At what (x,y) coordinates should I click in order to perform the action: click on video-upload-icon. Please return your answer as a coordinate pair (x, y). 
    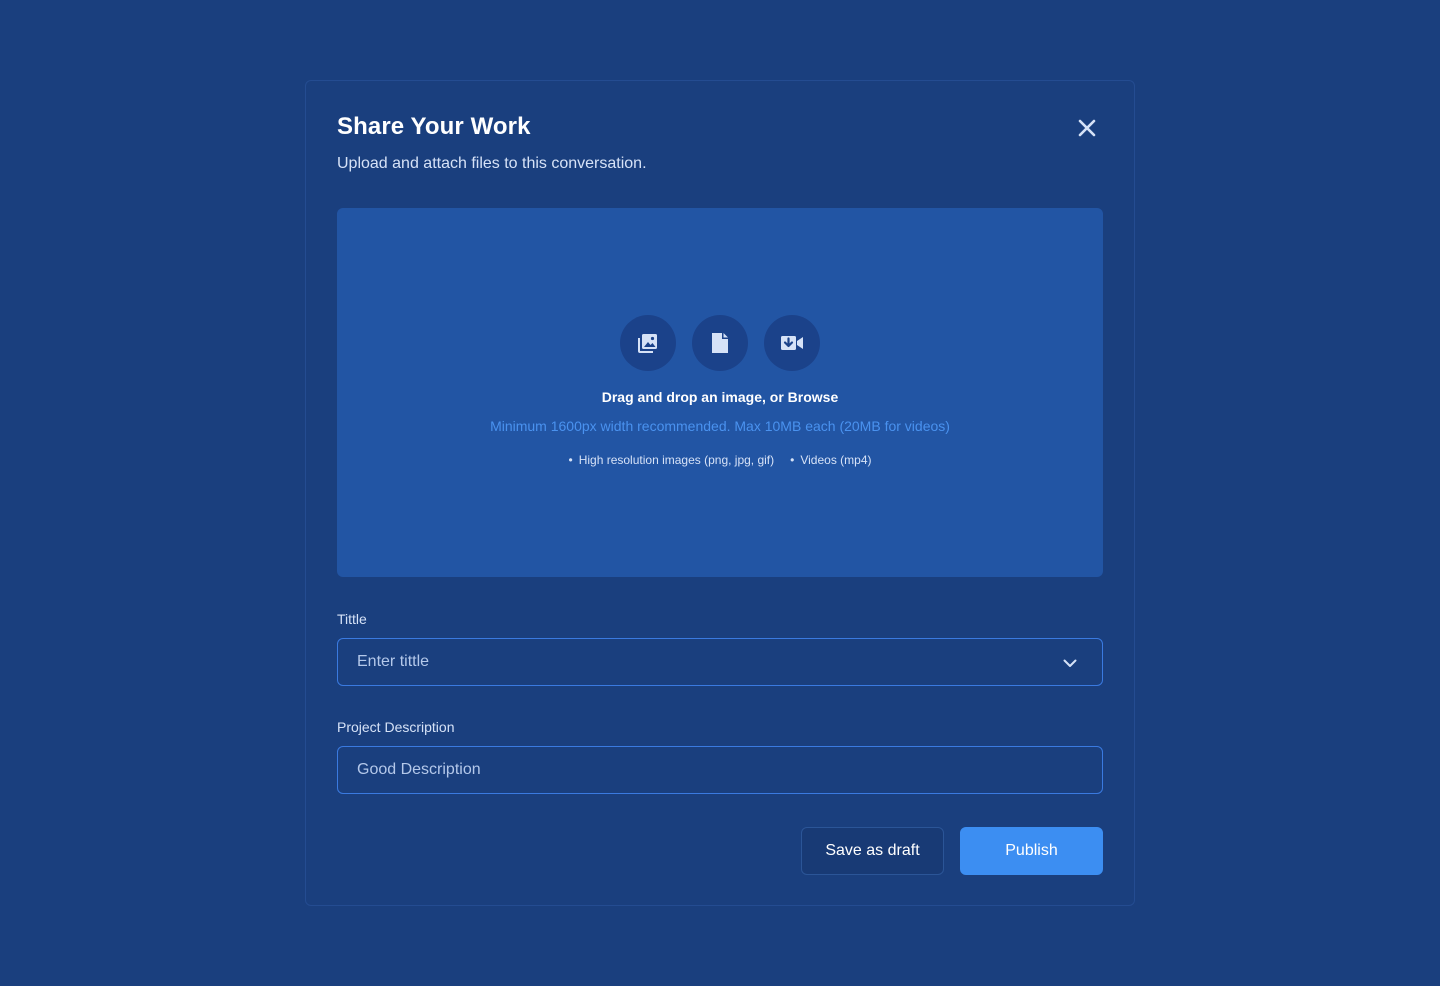
    Looking at the image, I should click on (792, 343).